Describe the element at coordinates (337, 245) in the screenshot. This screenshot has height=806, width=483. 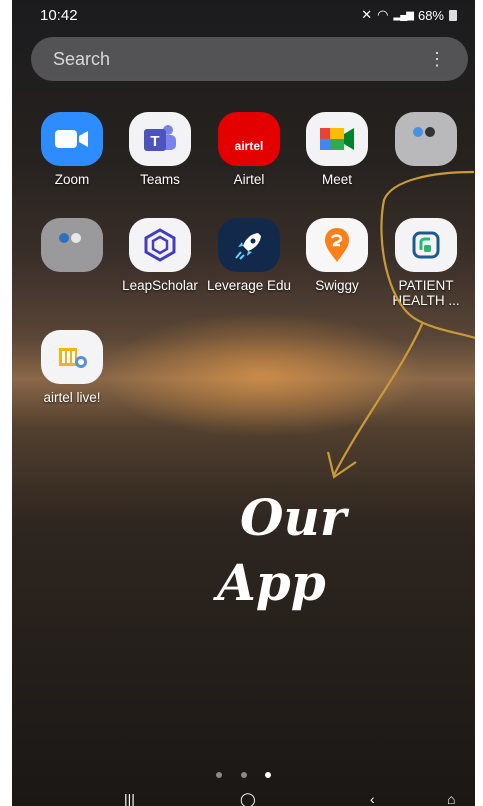
I see `swiggy-icon` at that location.